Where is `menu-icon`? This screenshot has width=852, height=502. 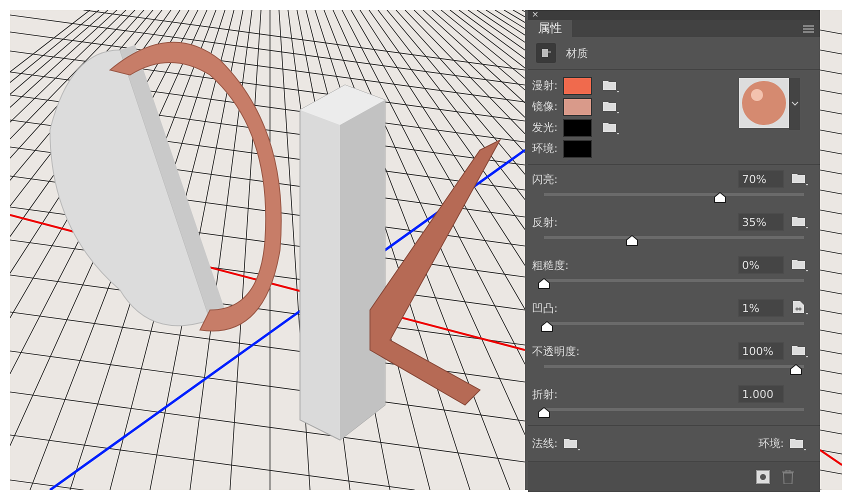 menu-icon is located at coordinates (808, 28).